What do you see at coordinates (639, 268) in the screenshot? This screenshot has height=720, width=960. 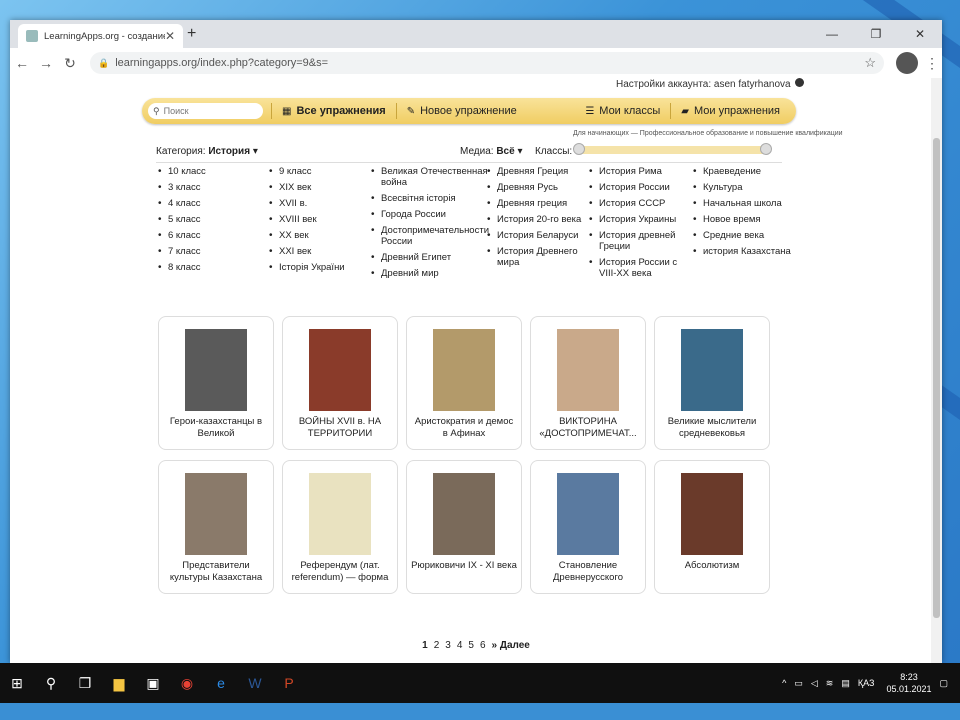 I see `category-link: История России с VIII-XX века` at bounding box center [639, 268].